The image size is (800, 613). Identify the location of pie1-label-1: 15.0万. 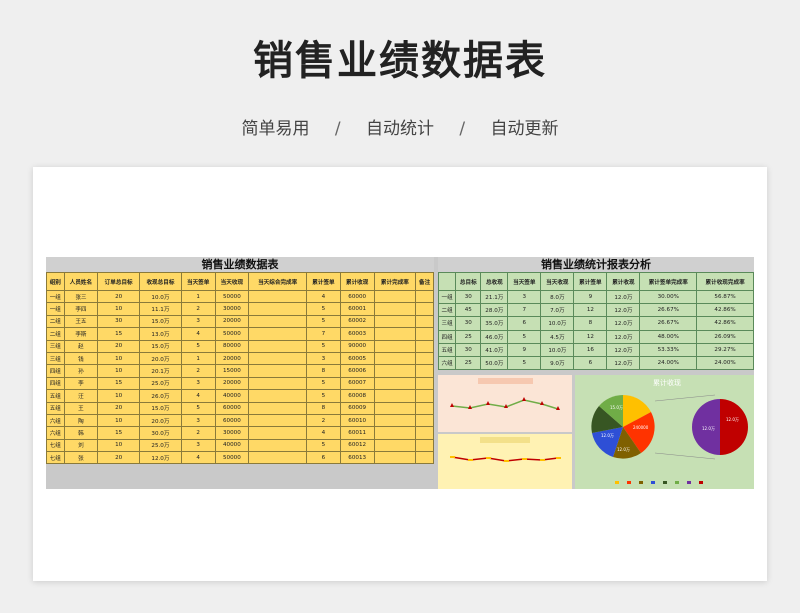
(616, 407).